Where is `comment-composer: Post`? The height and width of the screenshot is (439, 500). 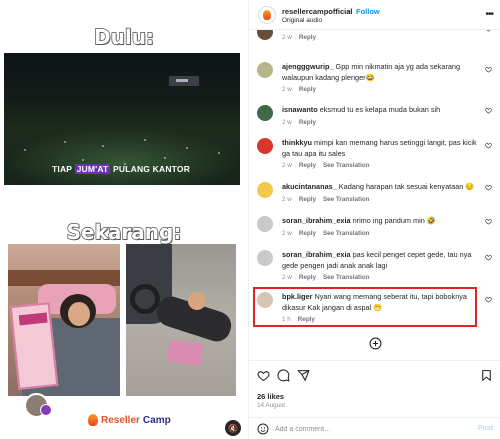 comment-composer: Post is located at coordinates (374, 428).